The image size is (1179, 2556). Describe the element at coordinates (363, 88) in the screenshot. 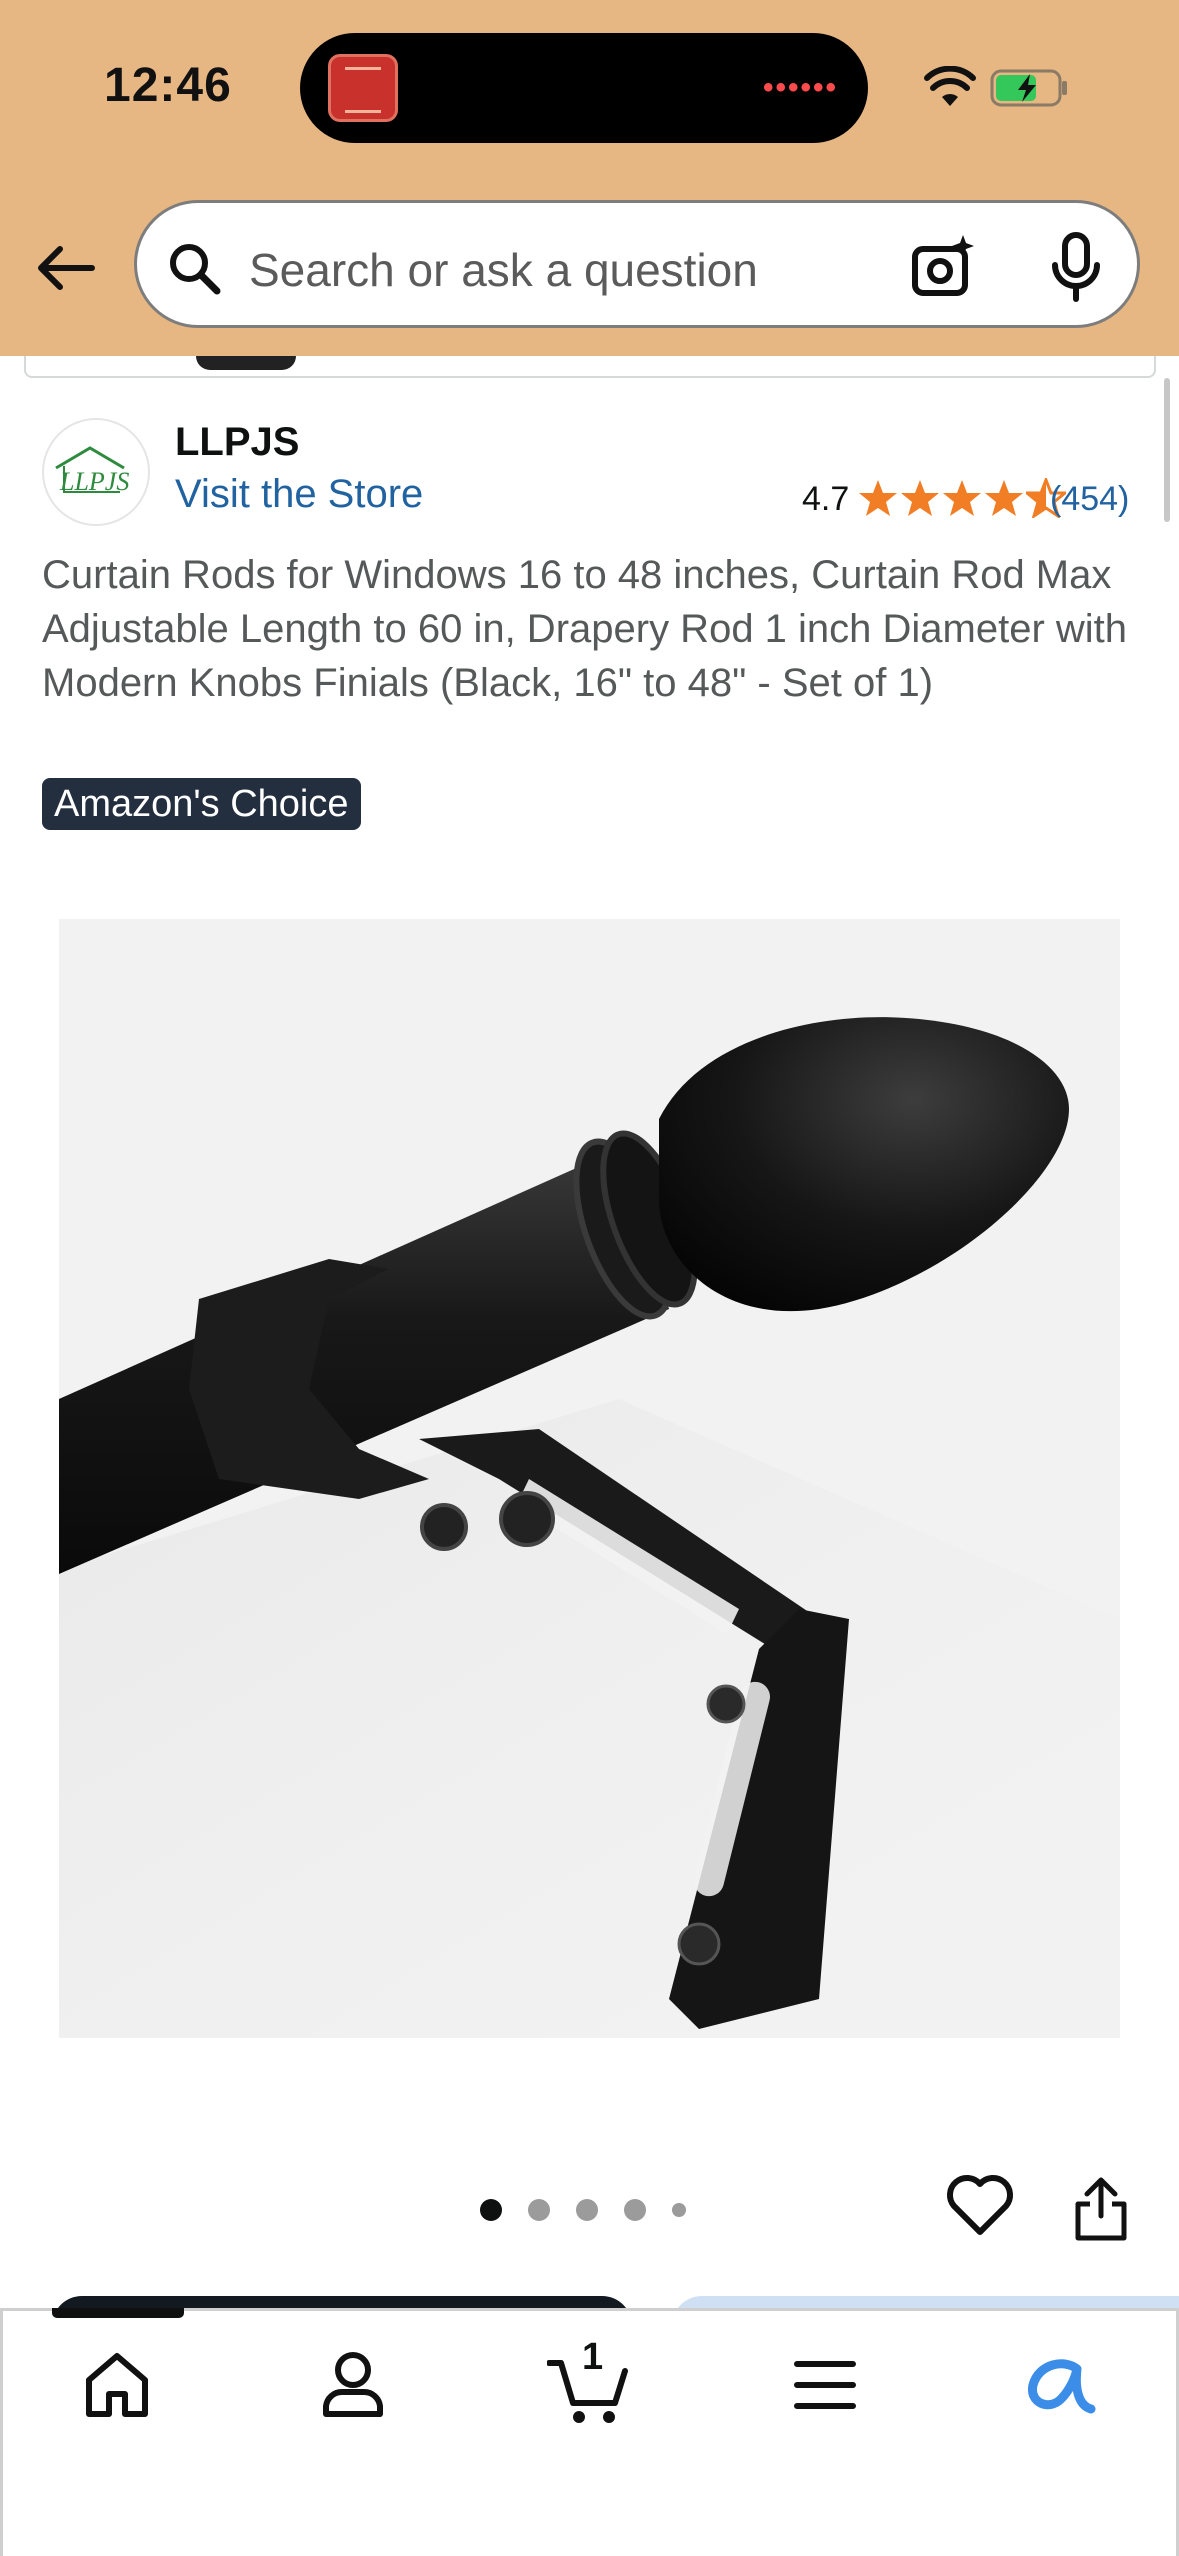

I see `now-playing-thumbnail` at that location.